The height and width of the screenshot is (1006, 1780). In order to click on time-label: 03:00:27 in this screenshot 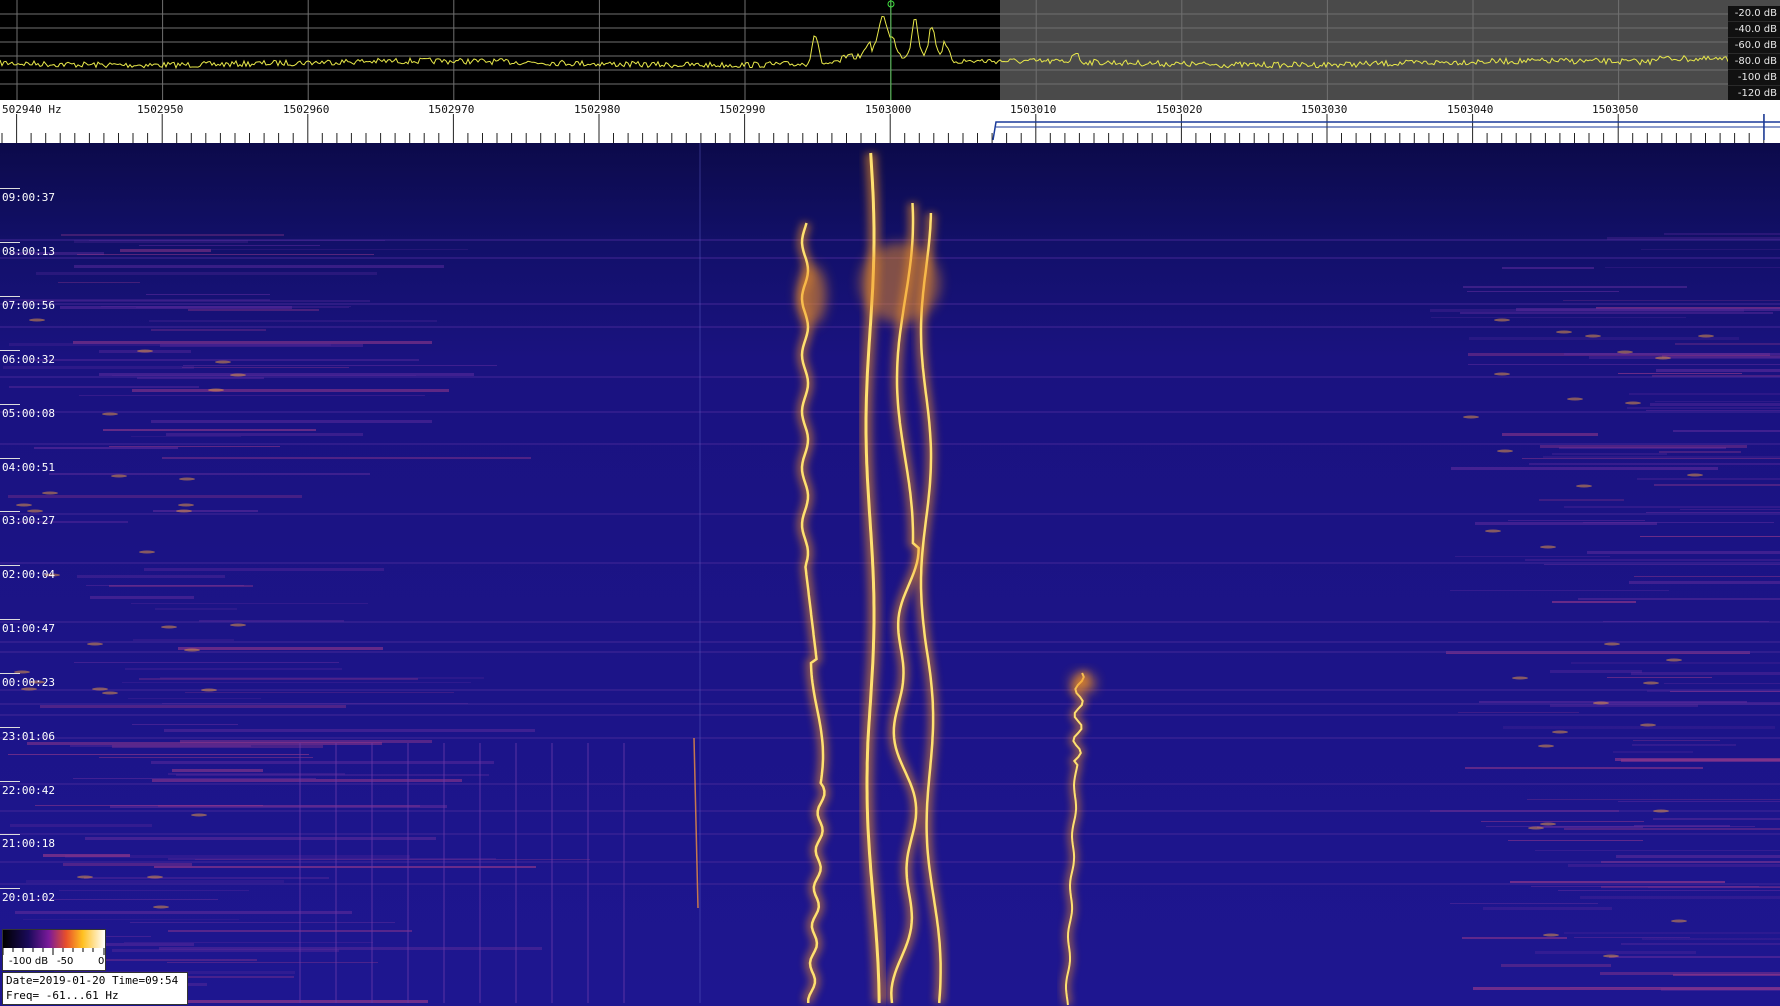, I will do `click(28, 520)`.